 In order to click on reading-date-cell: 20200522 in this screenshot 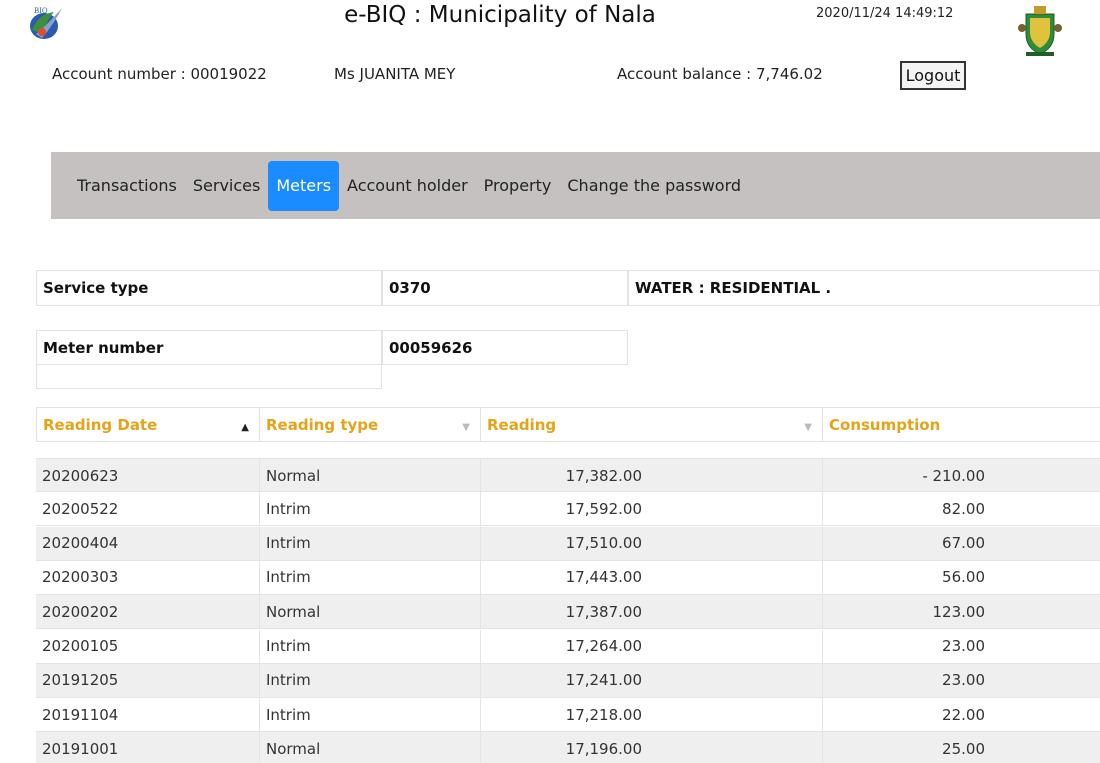, I will do `click(148, 509)`.